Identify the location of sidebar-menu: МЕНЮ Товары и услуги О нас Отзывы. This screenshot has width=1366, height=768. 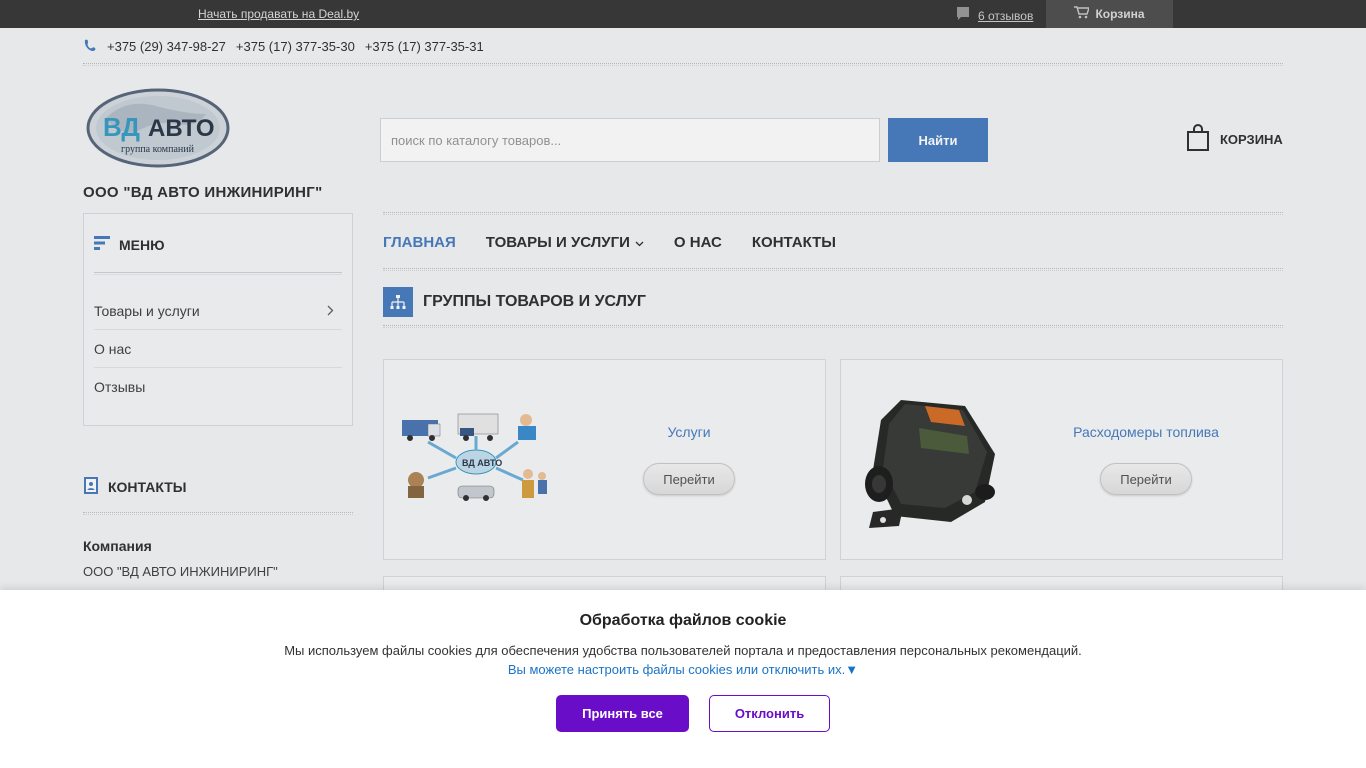
(218, 319).